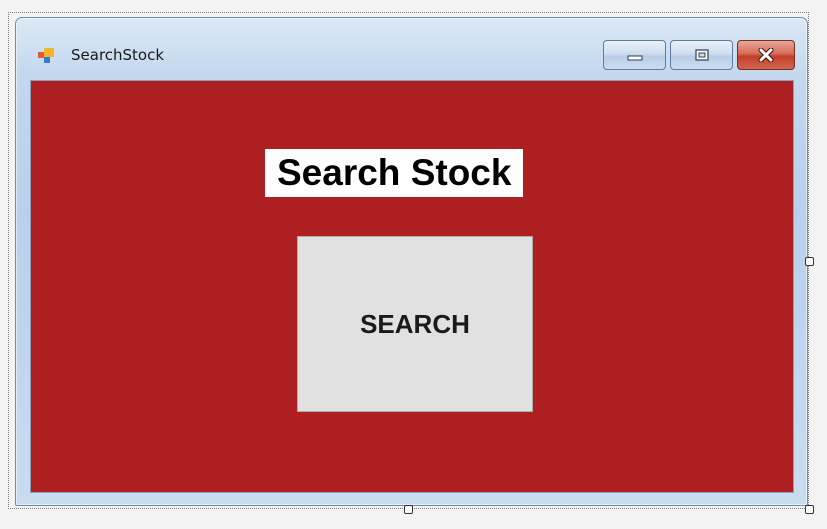  I want to click on maximize-icon, so click(701, 55).